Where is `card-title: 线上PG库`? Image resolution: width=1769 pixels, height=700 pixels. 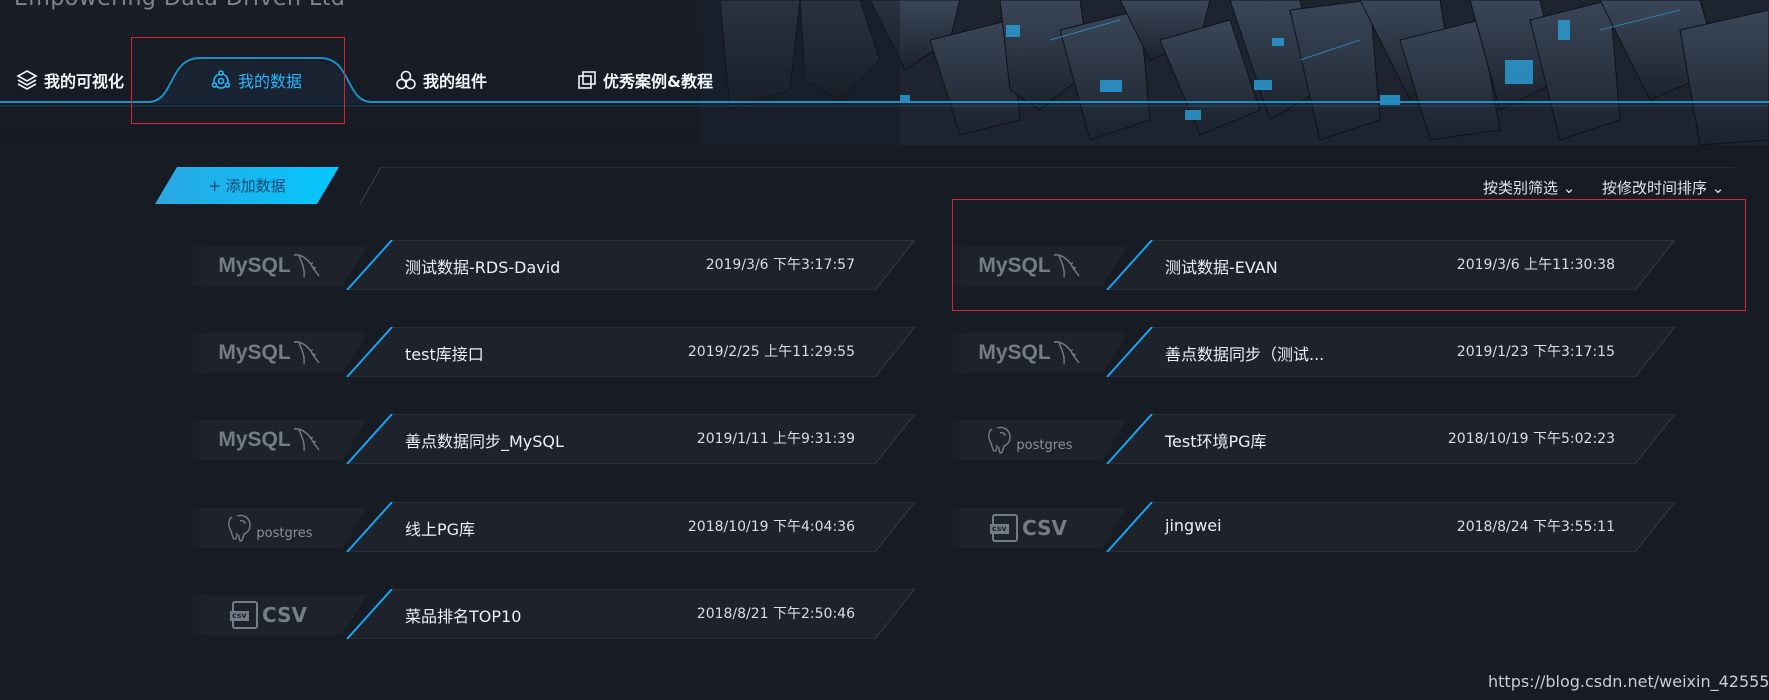
card-title: 线上PG库 is located at coordinates (440, 528).